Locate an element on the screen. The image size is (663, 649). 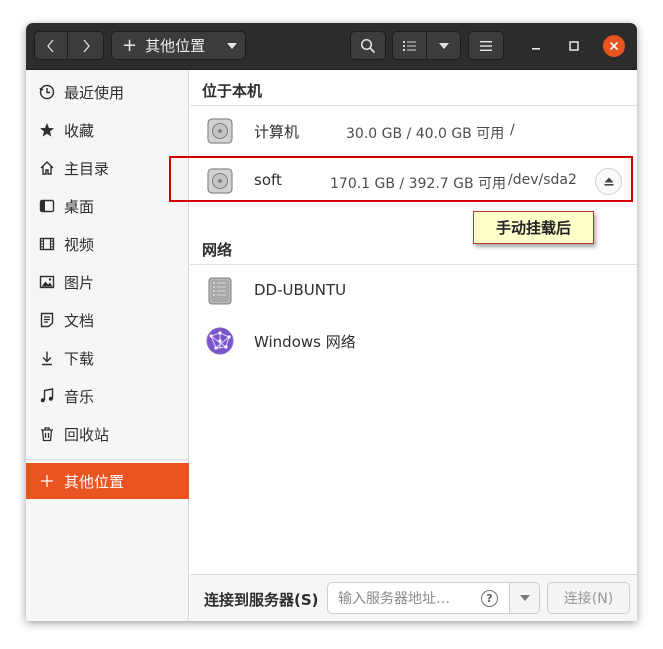
sidebar-item-trash: 回收站 is located at coordinates (107, 434).